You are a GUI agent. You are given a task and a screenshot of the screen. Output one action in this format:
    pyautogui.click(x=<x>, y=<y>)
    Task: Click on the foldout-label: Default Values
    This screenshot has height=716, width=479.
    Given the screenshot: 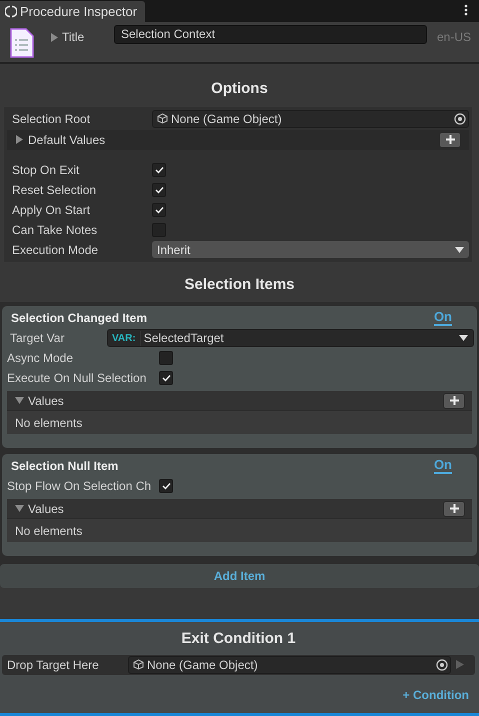 What is the action you would take?
    pyautogui.click(x=67, y=139)
    